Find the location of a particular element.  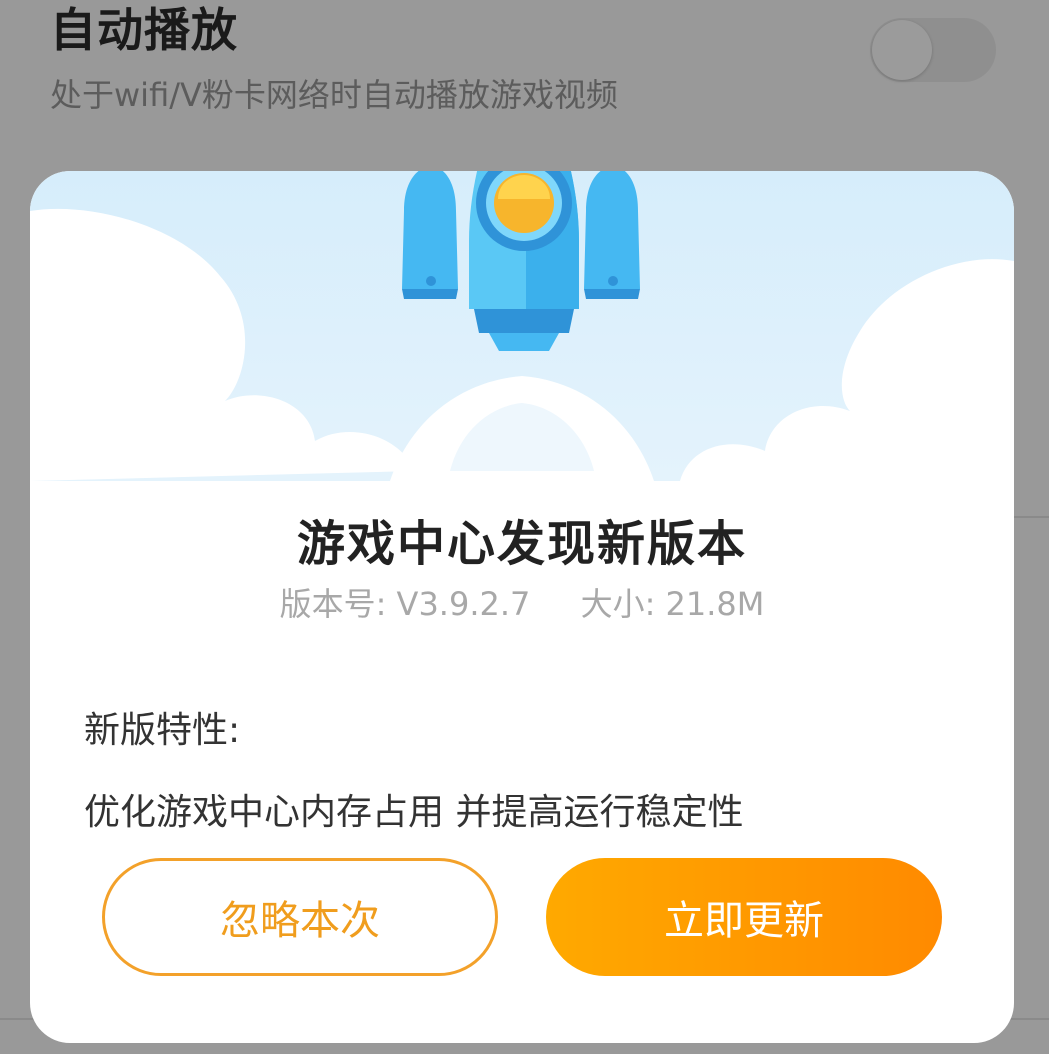

dialog-title: 游戏中心发现新版本 is located at coordinates (521, 544).